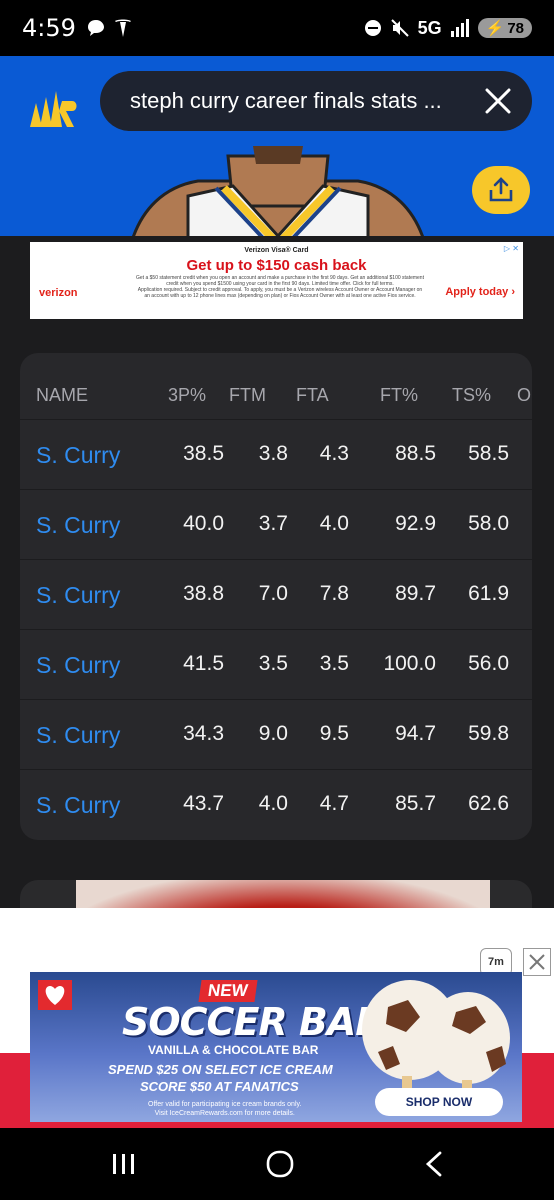  Describe the element at coordinates (203, 803) in the screenshot. I see `stat-cell-p3: 43.7` at that location.